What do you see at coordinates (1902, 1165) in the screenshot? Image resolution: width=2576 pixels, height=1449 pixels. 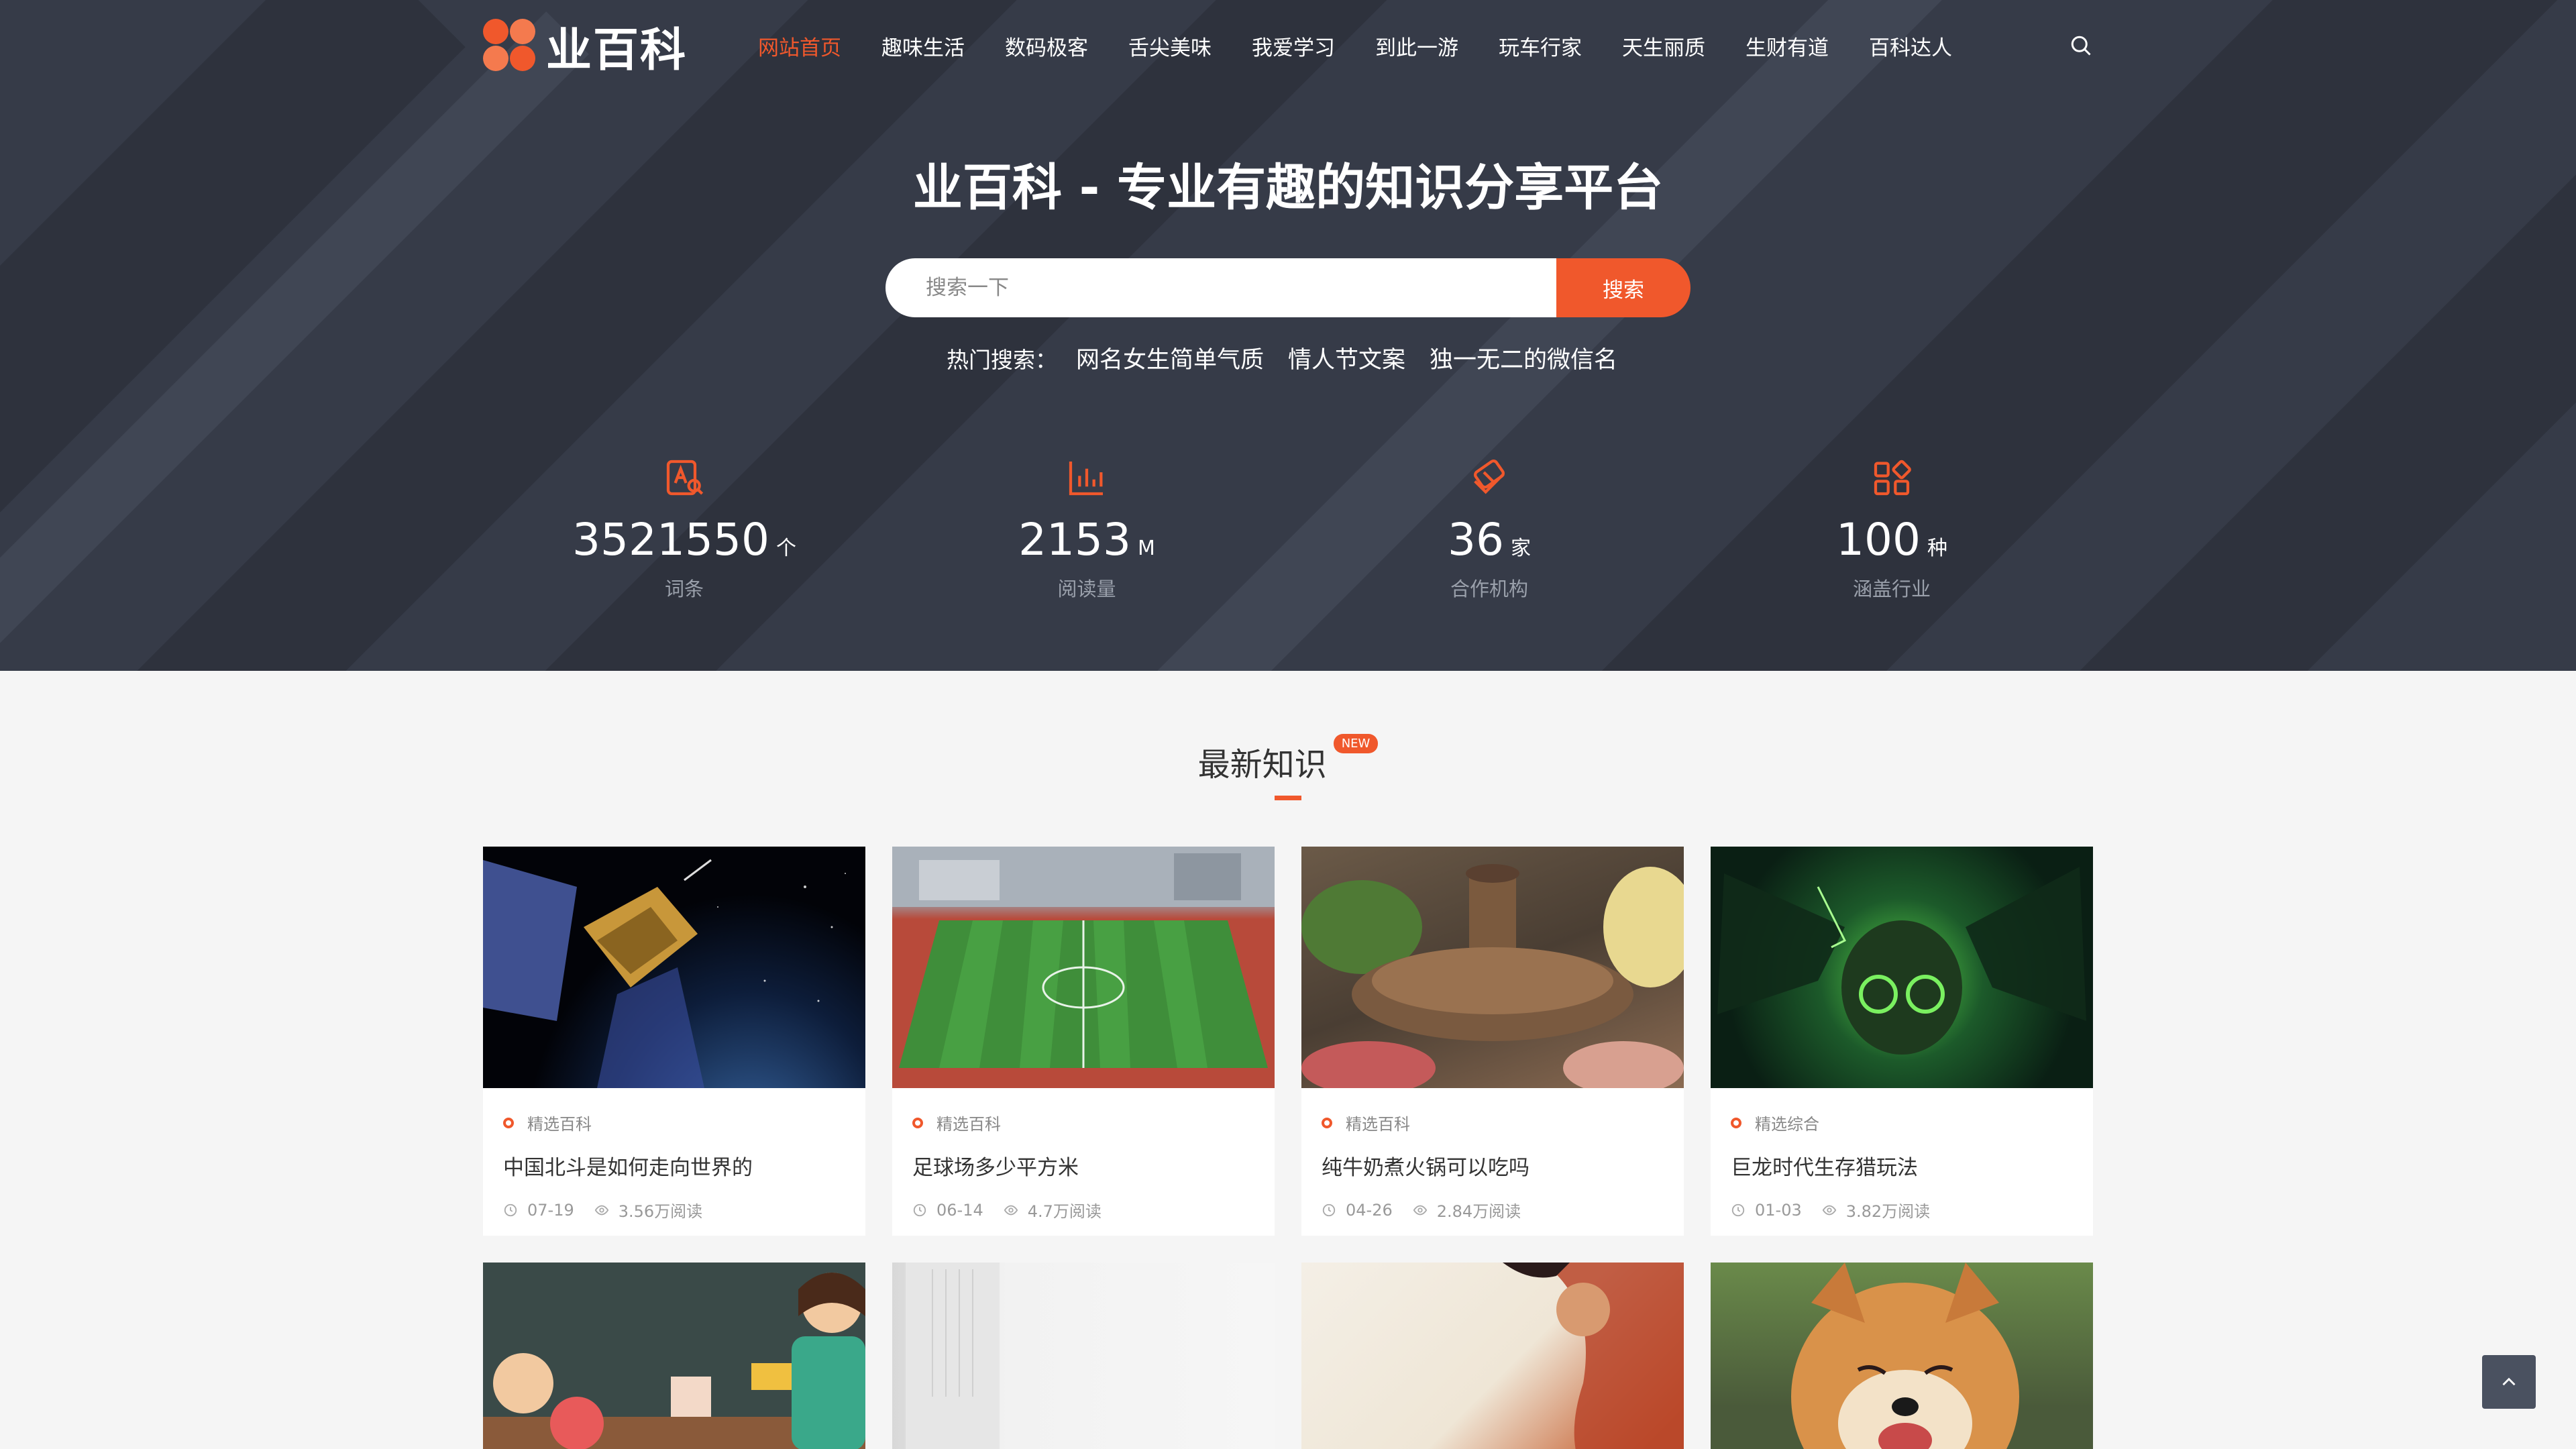 I see `card-title: 巨龙时代生存猎玩法` at bounding box center [1902, 1165].